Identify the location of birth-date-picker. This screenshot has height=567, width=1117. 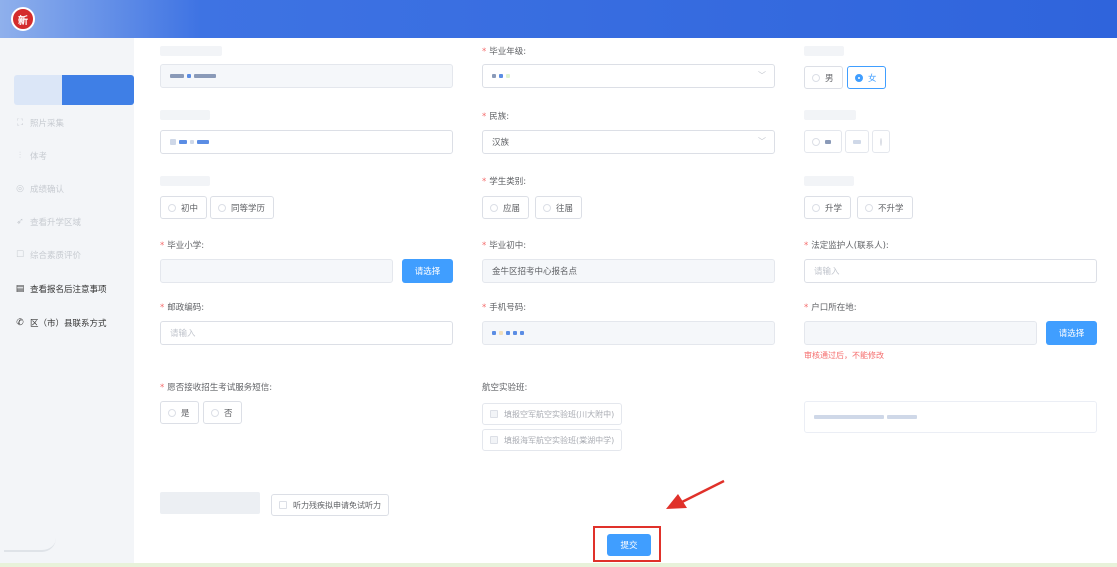
(306, 142).